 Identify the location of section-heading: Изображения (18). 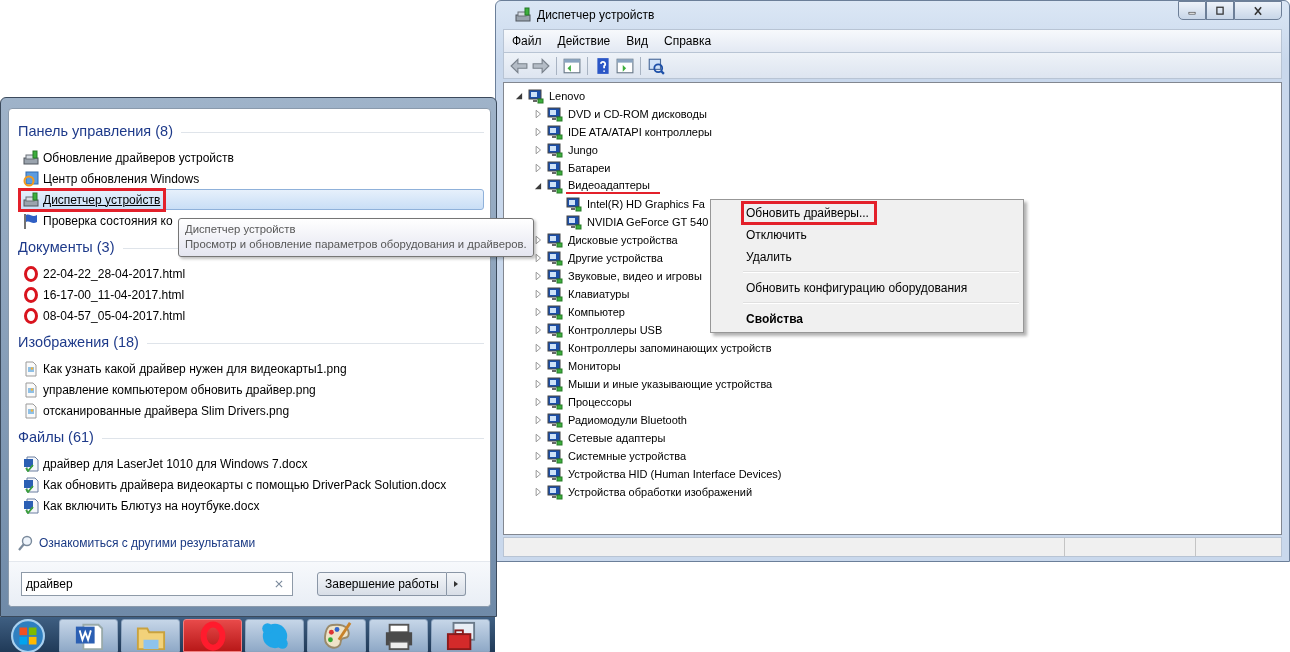
(78, 342).